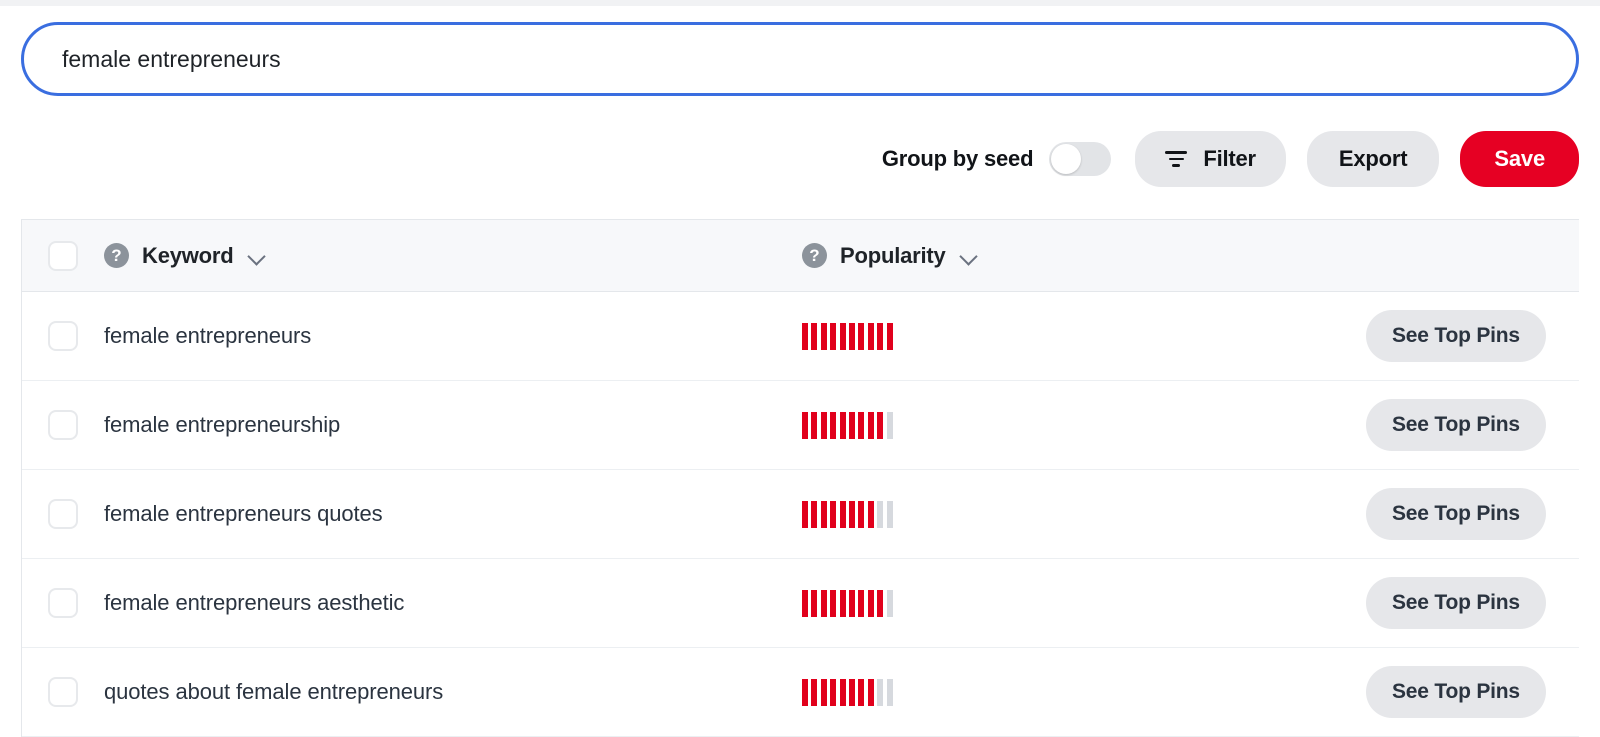 The image size is (1600, 737). I want to click on export-button-label: Export, so click(1373, 158).